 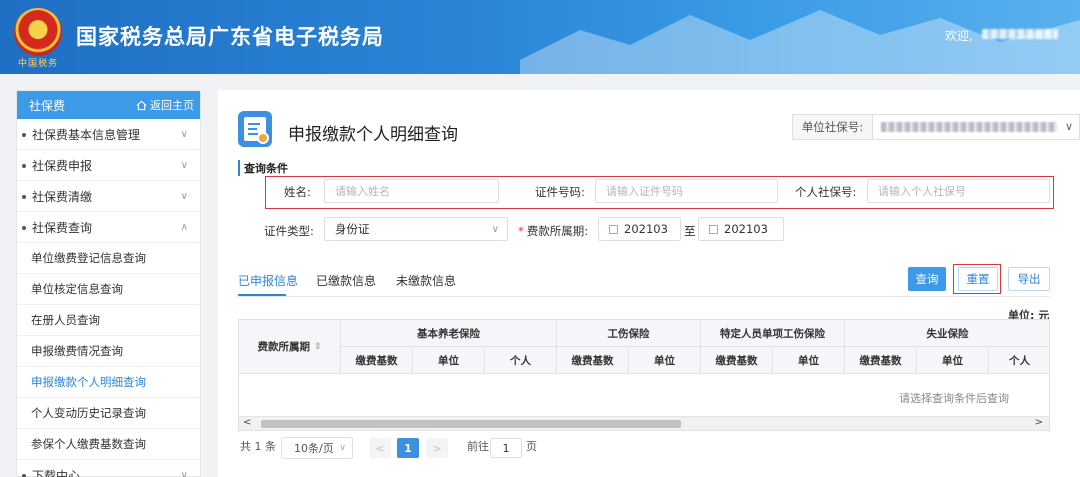 What do you see at coordinates (141, 105) in the screenshot?
I see `home-icon` at bounding box center [141, 105].